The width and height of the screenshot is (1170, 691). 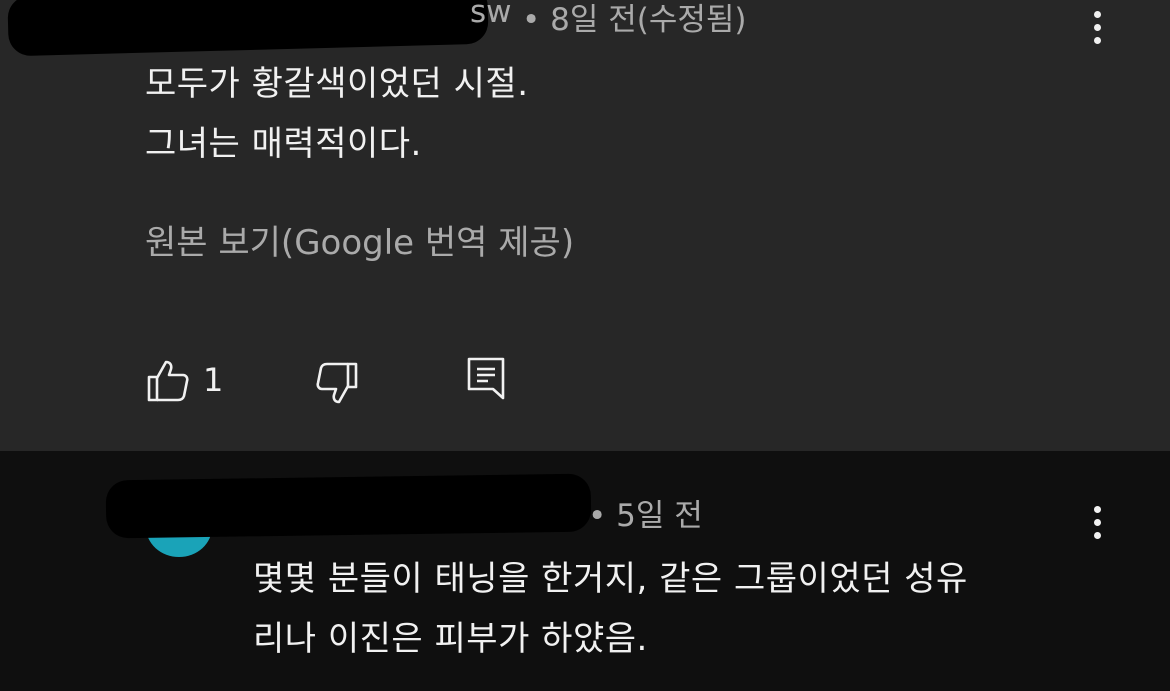 I want to click on like-count: 1, so click(x=213, y=380).